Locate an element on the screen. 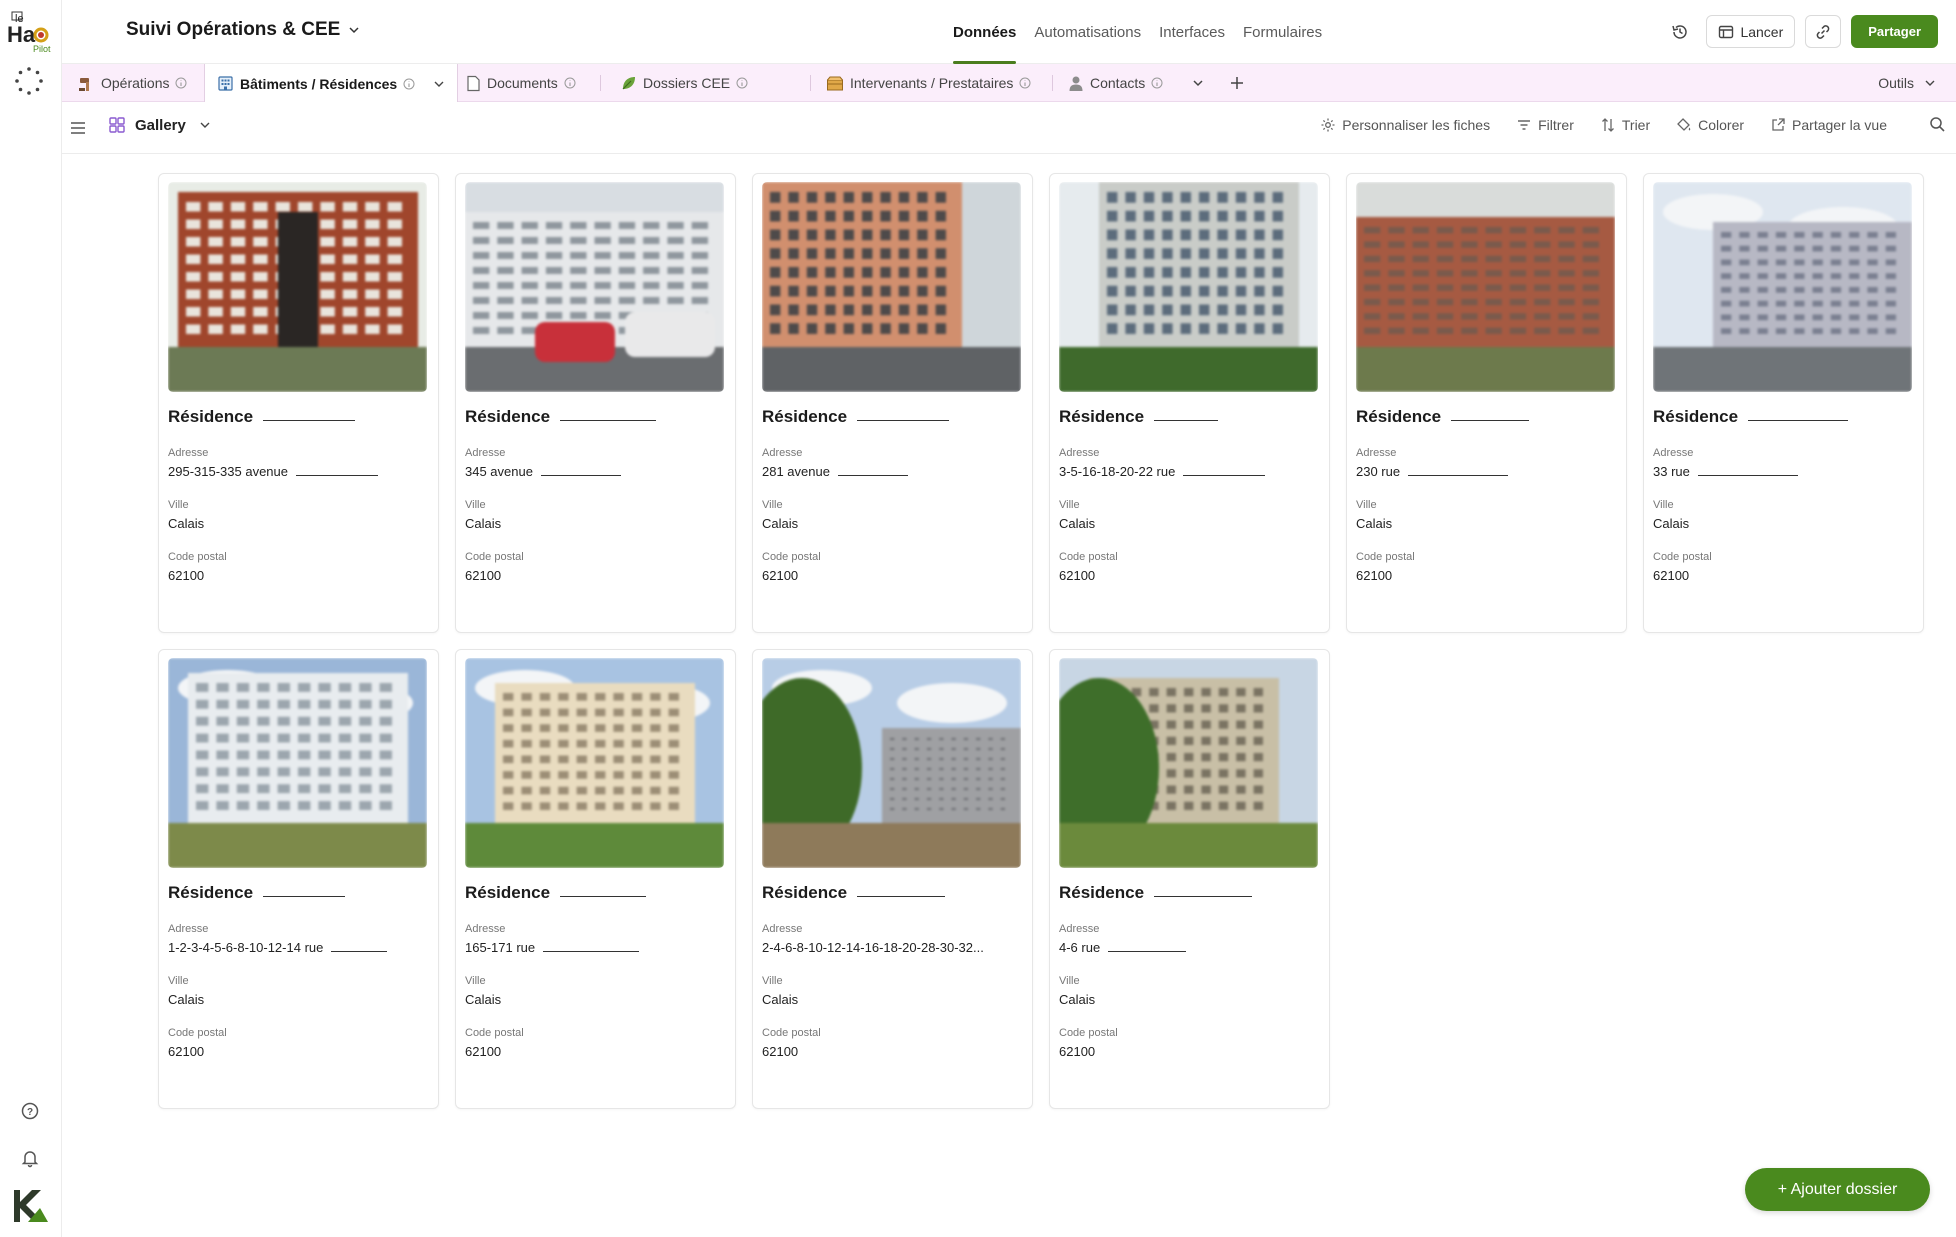 The width and height of the screenshot is (1956, 1237). sync-spinner-icon is located at coordinates (29, 81).